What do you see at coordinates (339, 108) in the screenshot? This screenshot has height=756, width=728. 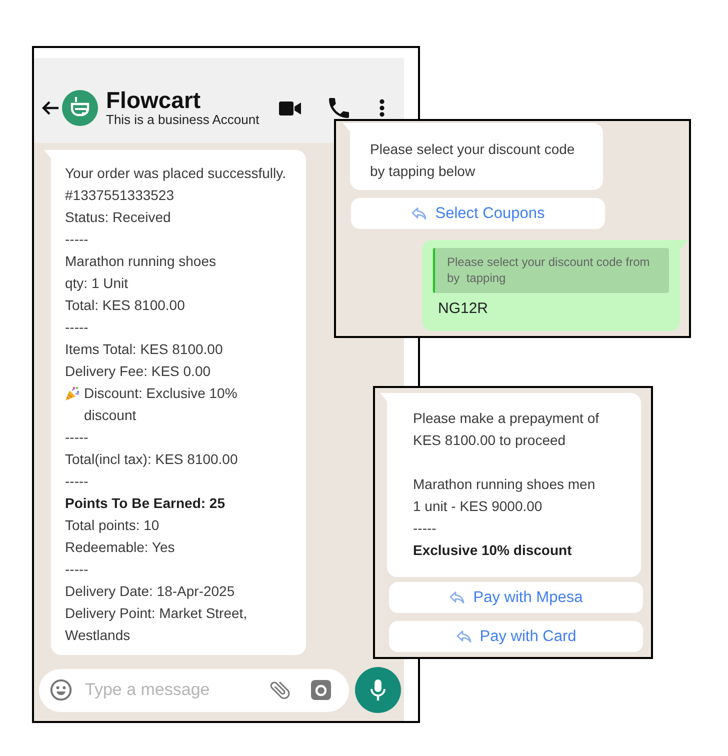 I see `phone-icon` at bounding box center [339, 108].